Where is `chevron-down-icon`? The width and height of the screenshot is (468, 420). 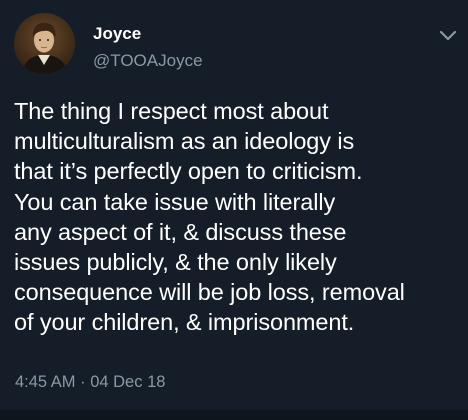 chevron-down-icon is located at coordinates (448, 35).